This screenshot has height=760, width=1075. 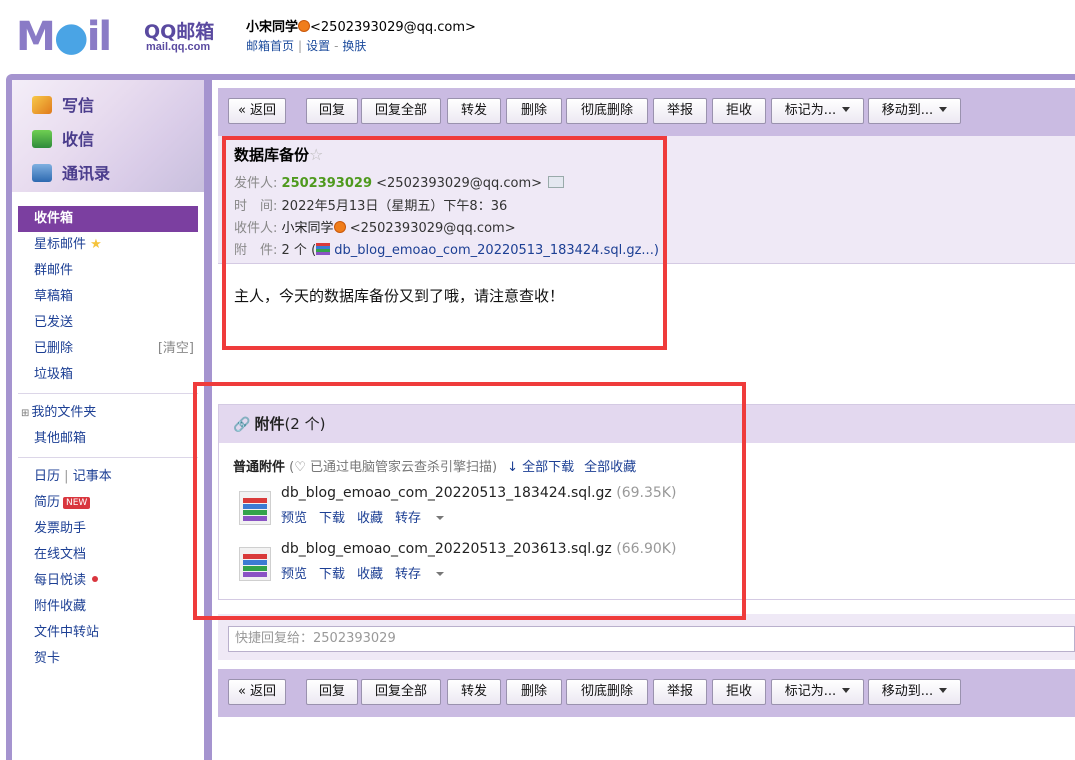 What do you see at coordinates (64, 412) in the screenshot?
I see `my-folders-label: 我的文件夹` at bounding box center [64, 412].